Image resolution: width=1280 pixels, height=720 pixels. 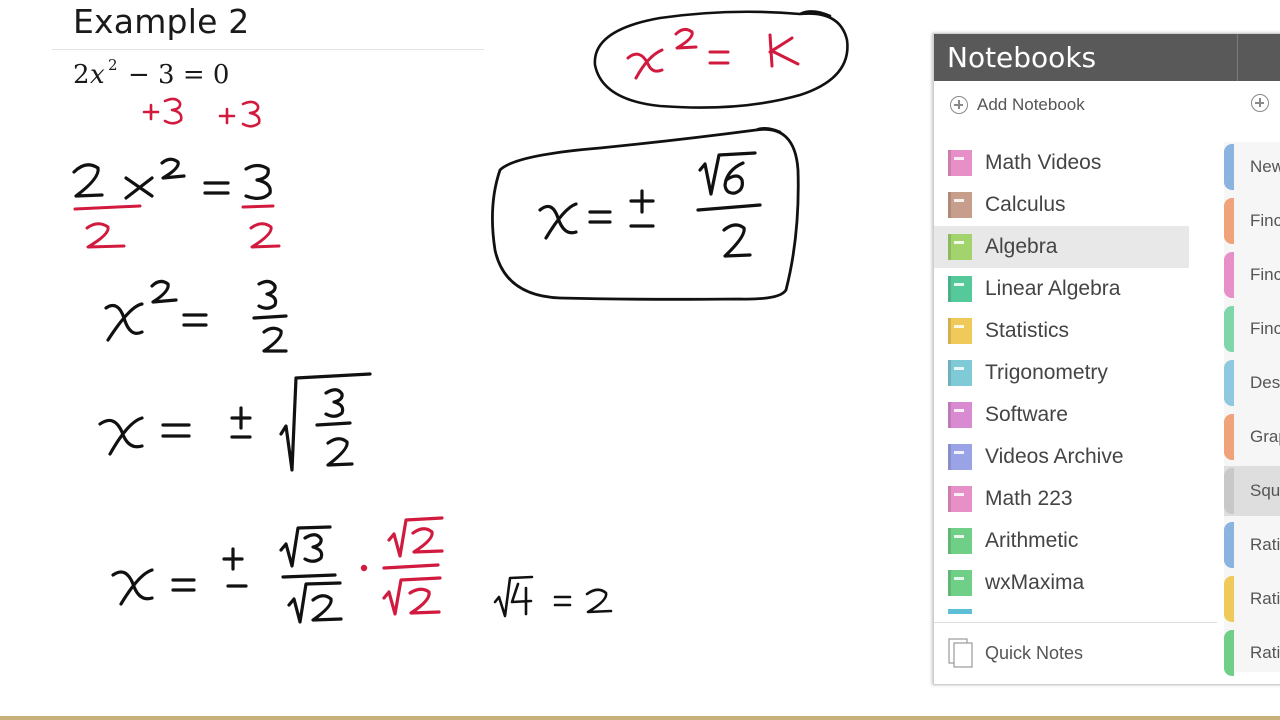 What do you see at coordinates (1022, 57) in the screenshot?
I see `notebooks-title: Notebooks` at bounding box center [1022, 57].